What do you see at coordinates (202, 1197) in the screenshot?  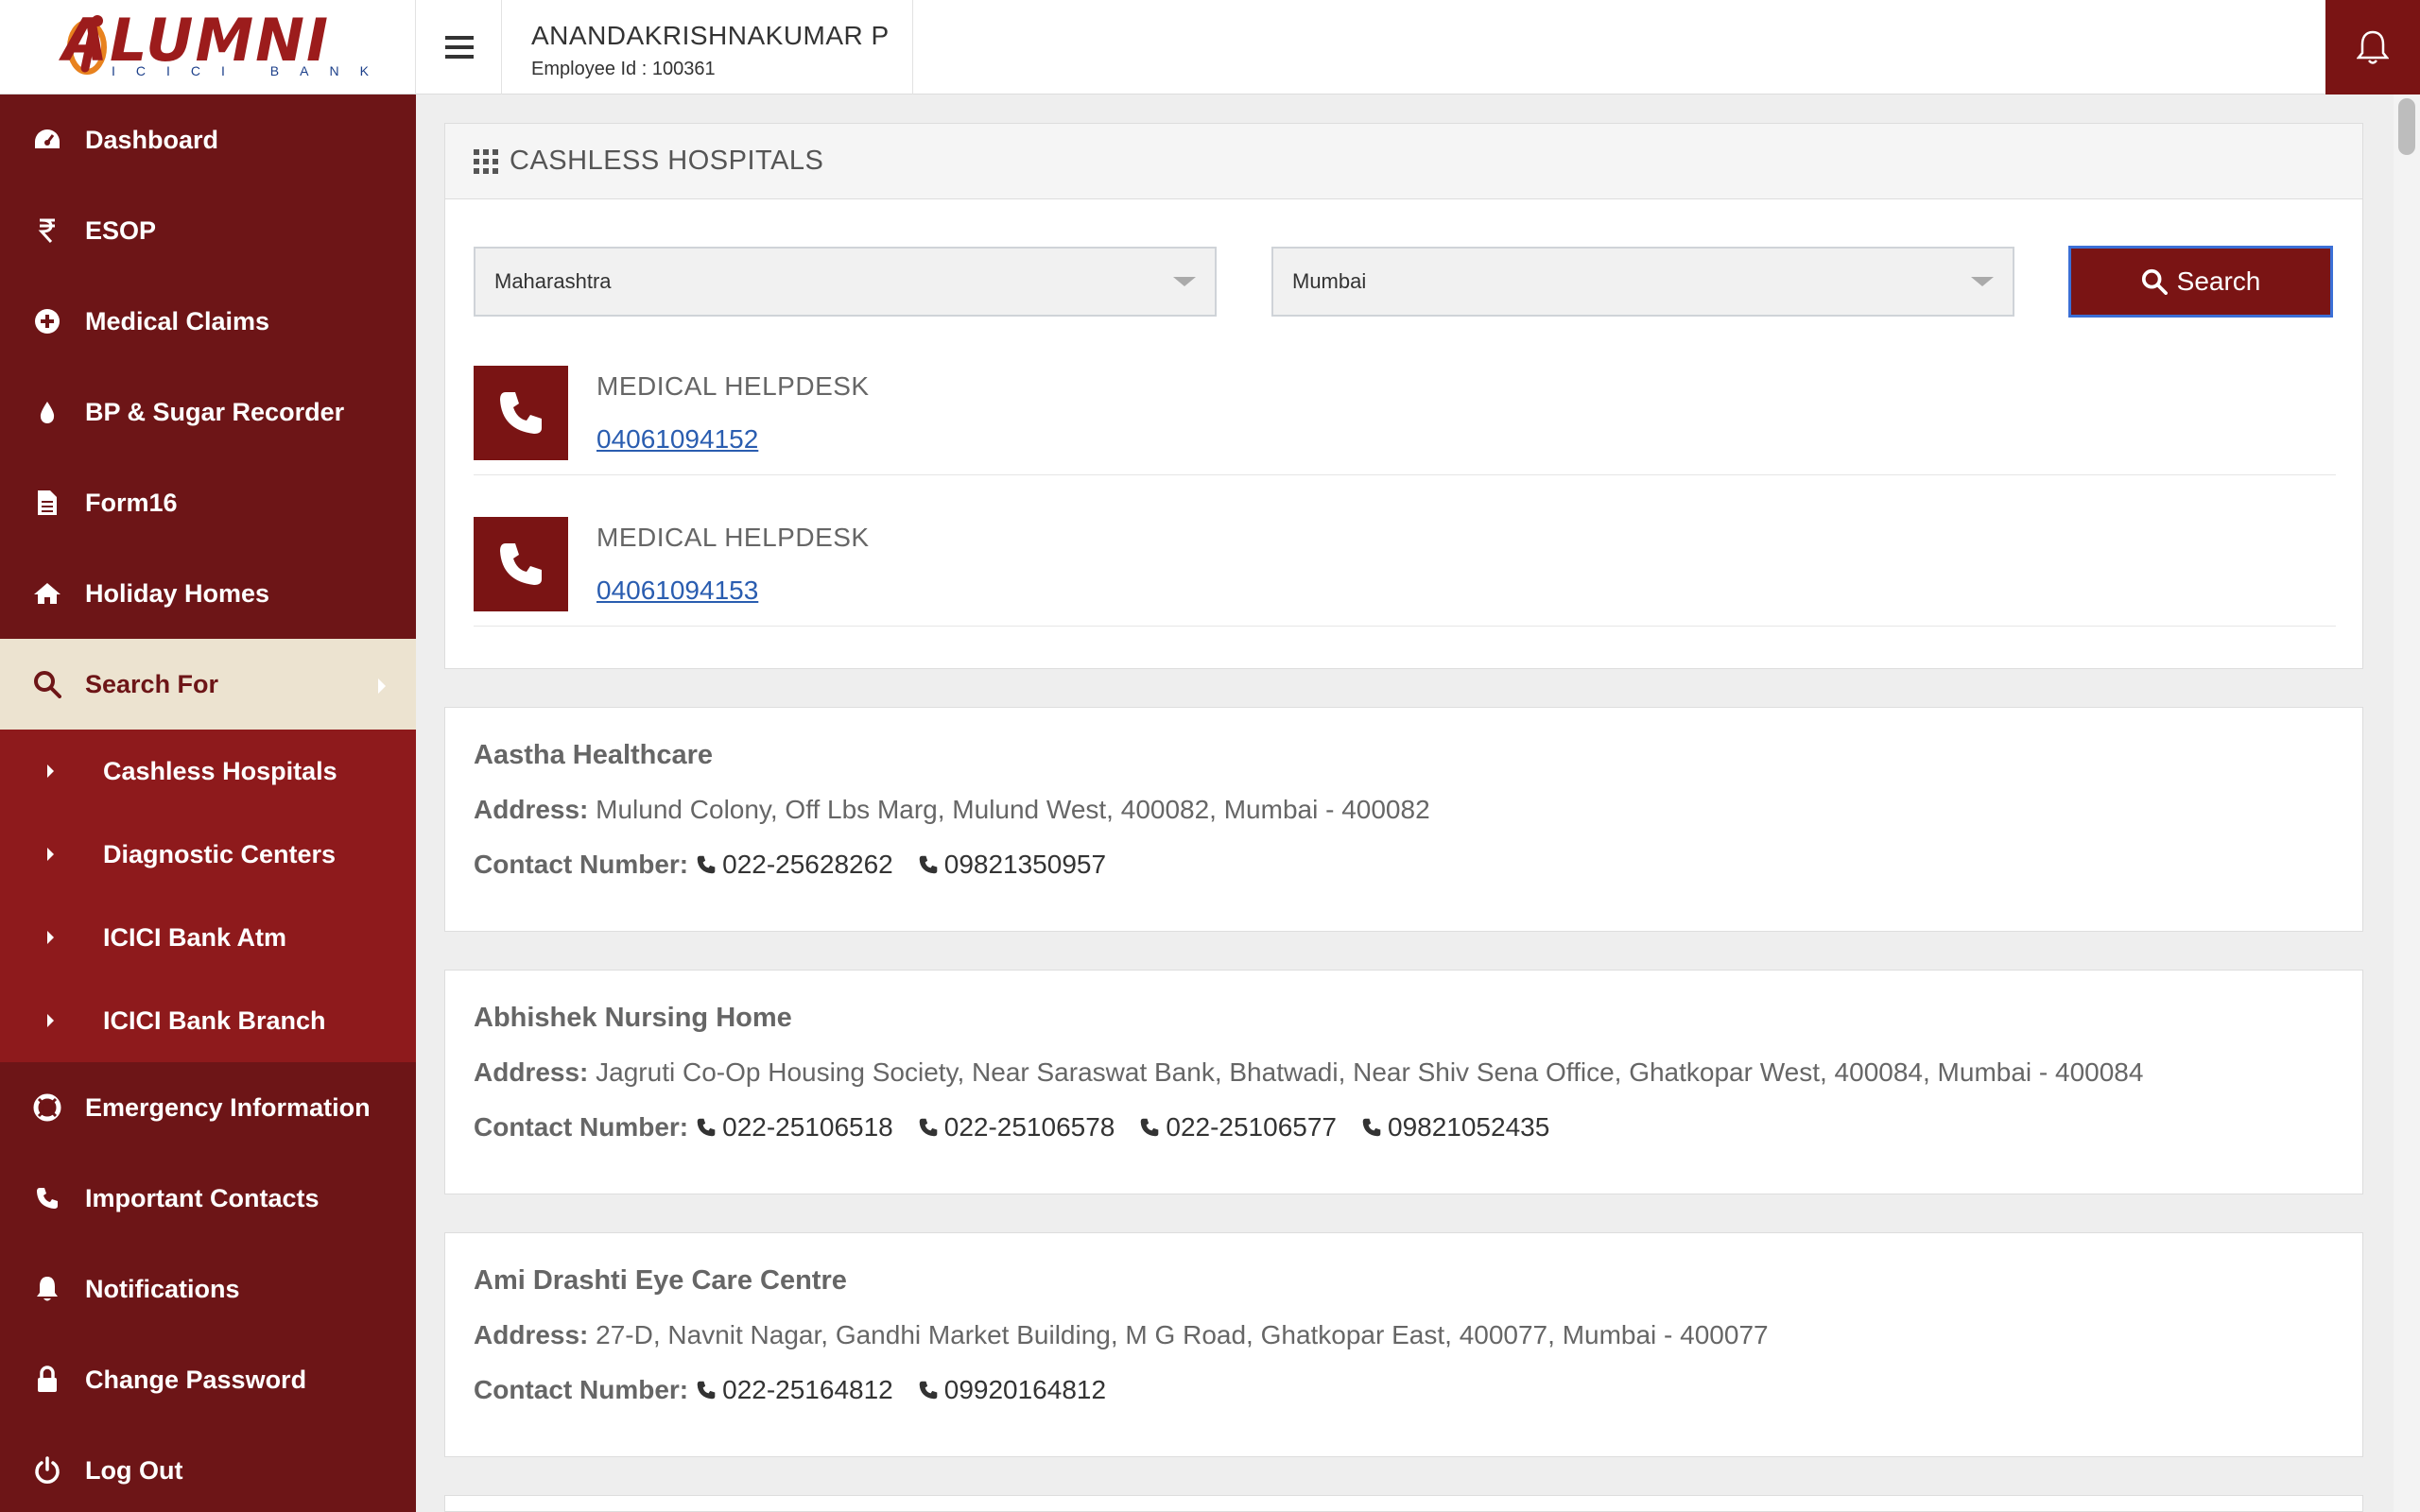 I see `sidebar-item-label: Important Contacts` at bounding box center [202, 1197].